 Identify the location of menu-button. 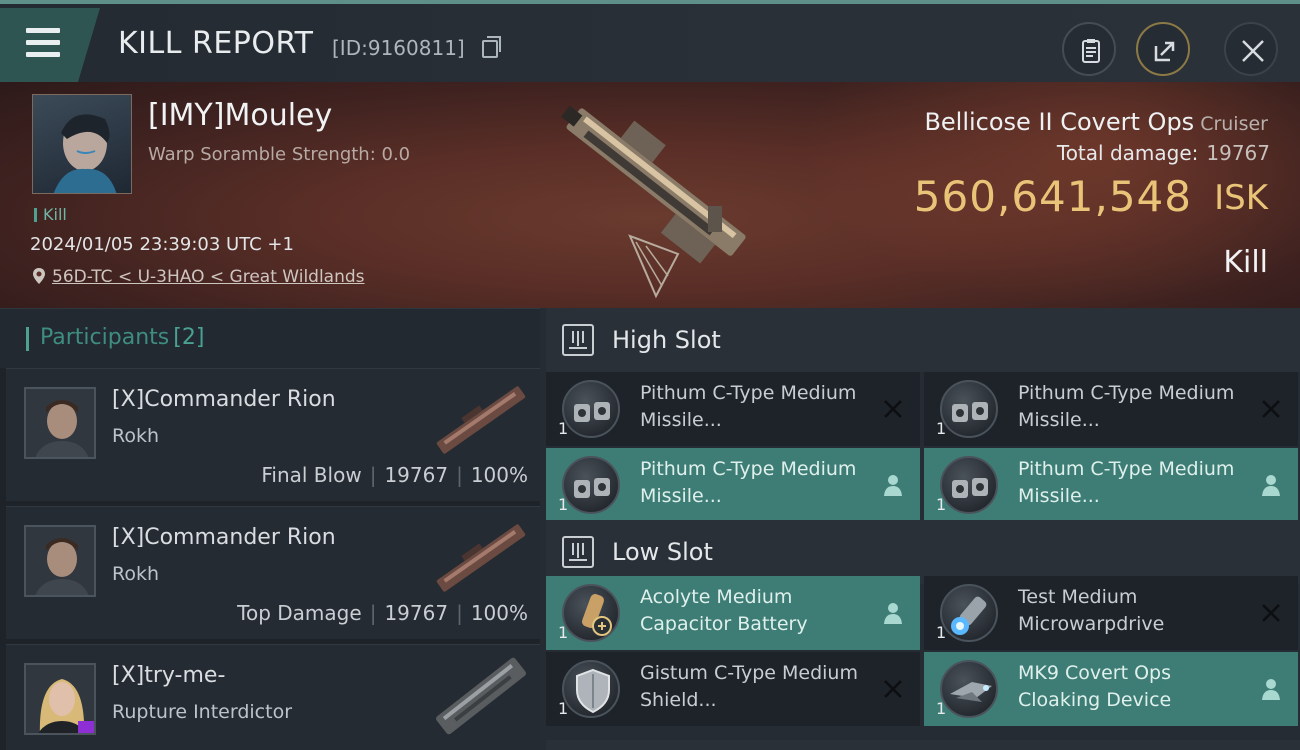
(50, 45).